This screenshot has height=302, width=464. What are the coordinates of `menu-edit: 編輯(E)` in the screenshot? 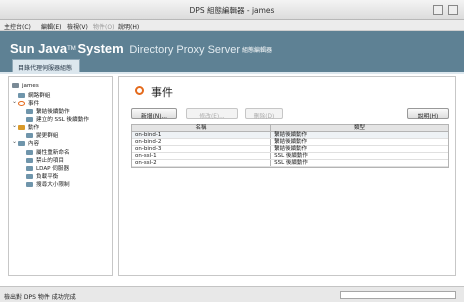 It's located at (51, 26).